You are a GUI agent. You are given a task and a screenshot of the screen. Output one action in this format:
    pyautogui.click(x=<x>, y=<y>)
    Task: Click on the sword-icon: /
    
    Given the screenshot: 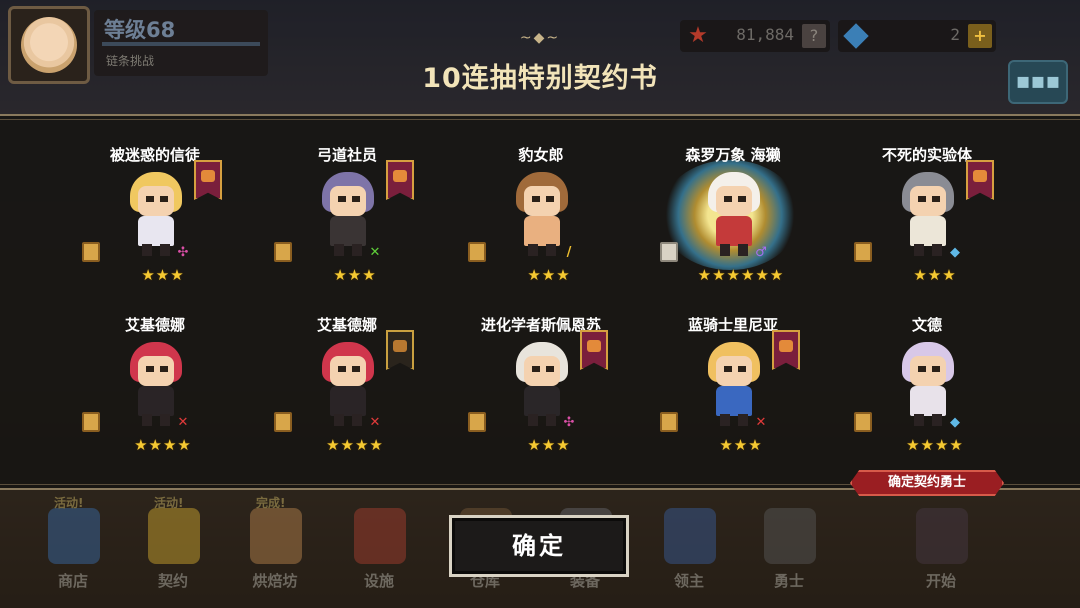 What is the action you would take?
    pyautogui.click(x=569, y=252)
    